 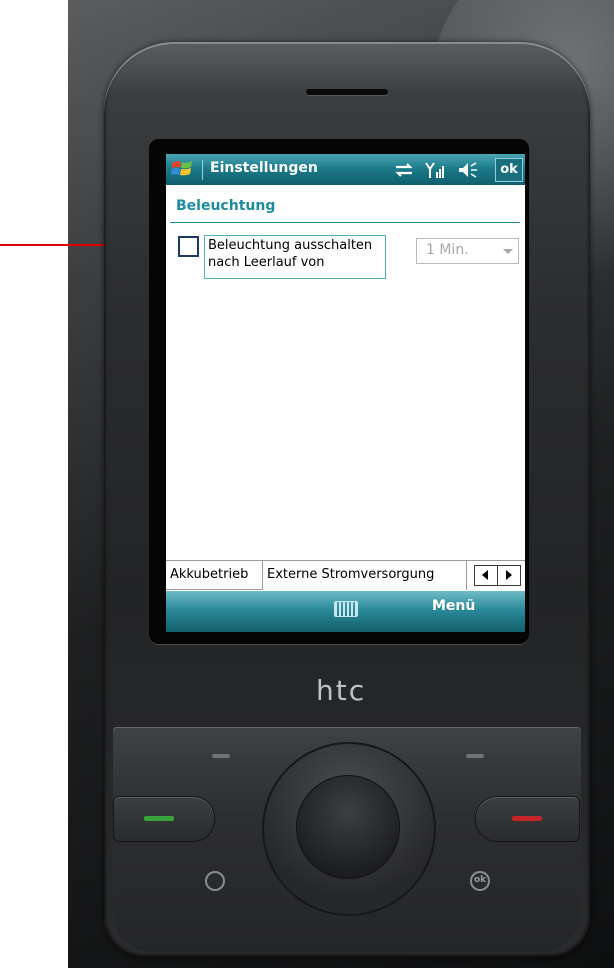 I want to click on navigation-center-button, so click(x=348, y=827).